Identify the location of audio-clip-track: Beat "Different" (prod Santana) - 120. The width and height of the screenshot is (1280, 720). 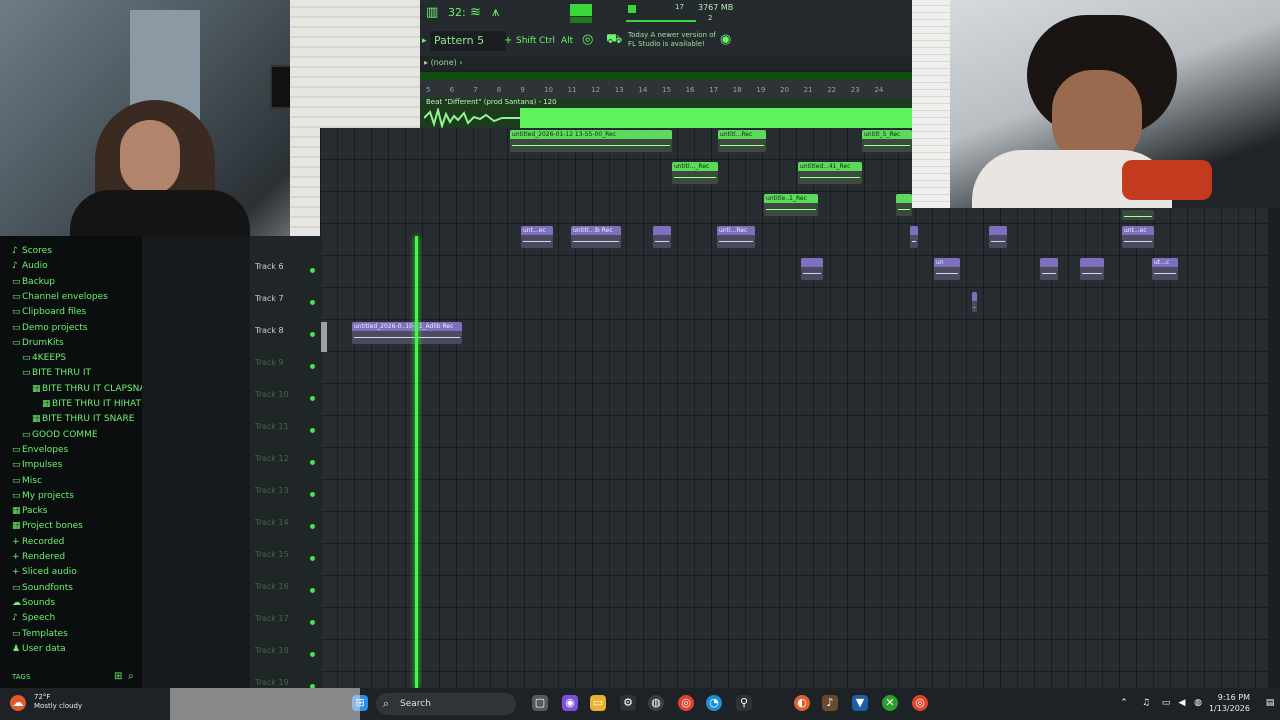
(666, 113).